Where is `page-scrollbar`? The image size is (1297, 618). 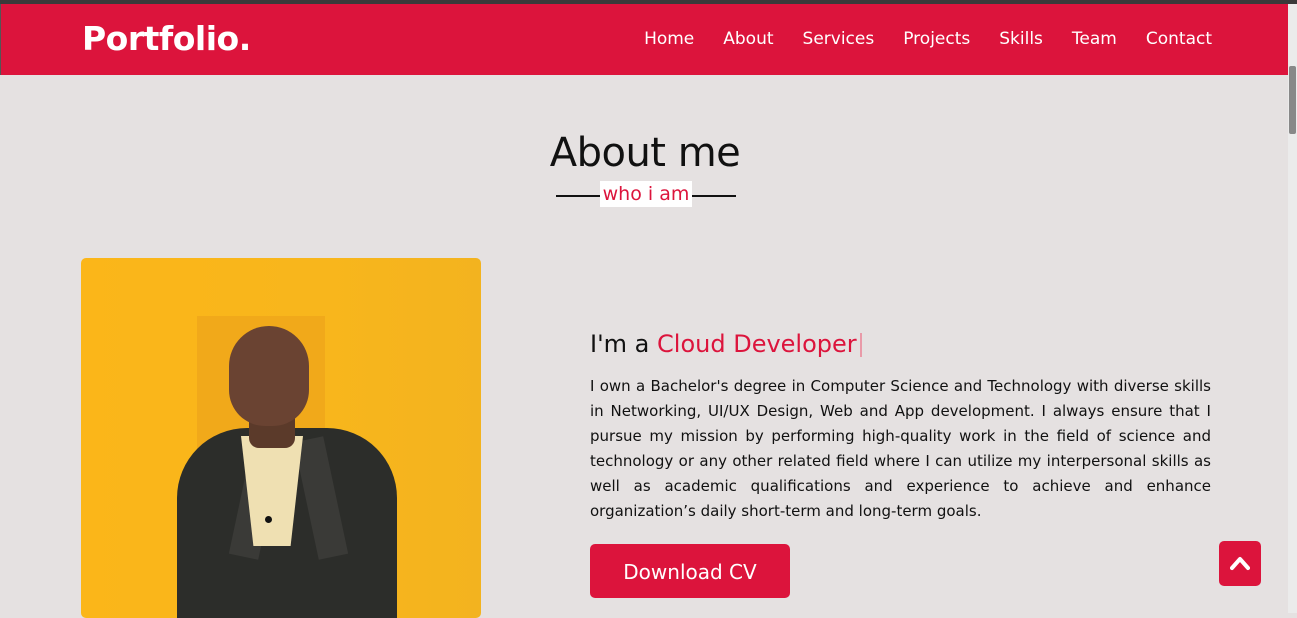 page-scrollbar is located at coordinates (1292, 308).